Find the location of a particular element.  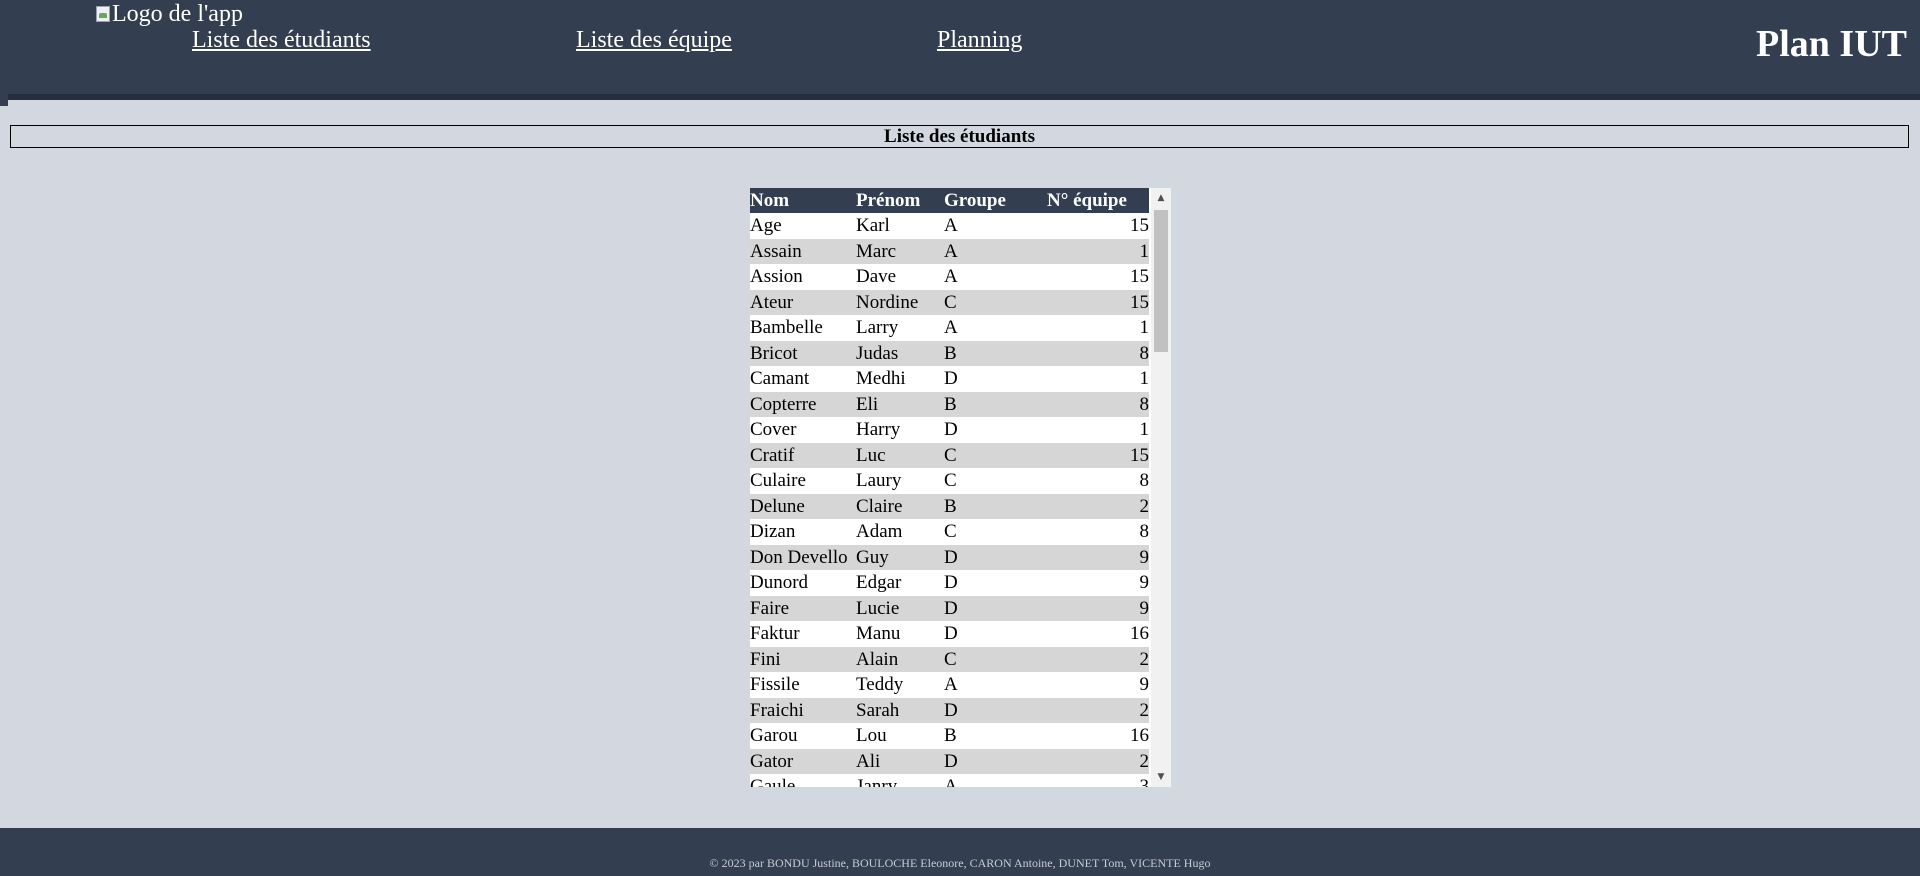

table-row: Gaule Janry A 3 is located at coordinates (949, 780).